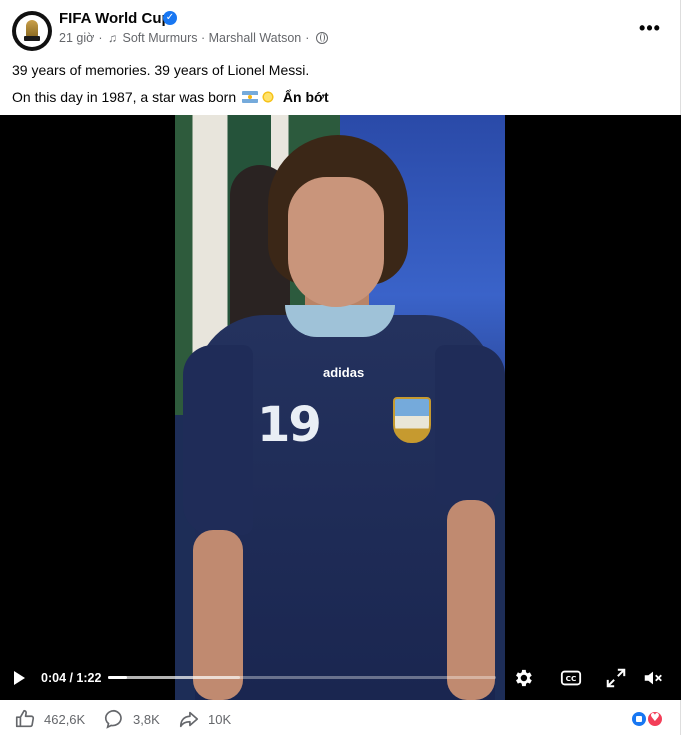 The image size is (681, 735). I want to click on share-count: 10K, so click(220, 719).